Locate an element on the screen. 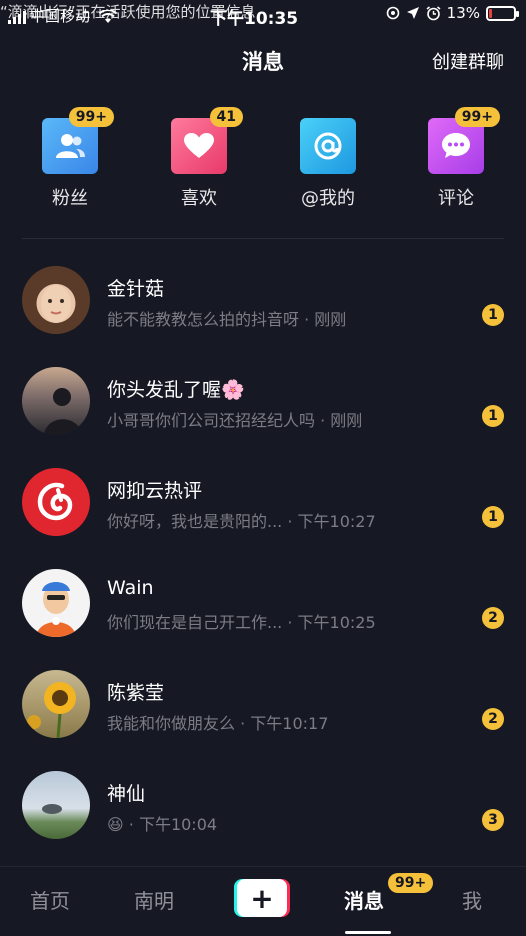 This screenshot has height=936, width=526. fans-entry: 99+ 粉丝 is located at coordinates (70, 158).